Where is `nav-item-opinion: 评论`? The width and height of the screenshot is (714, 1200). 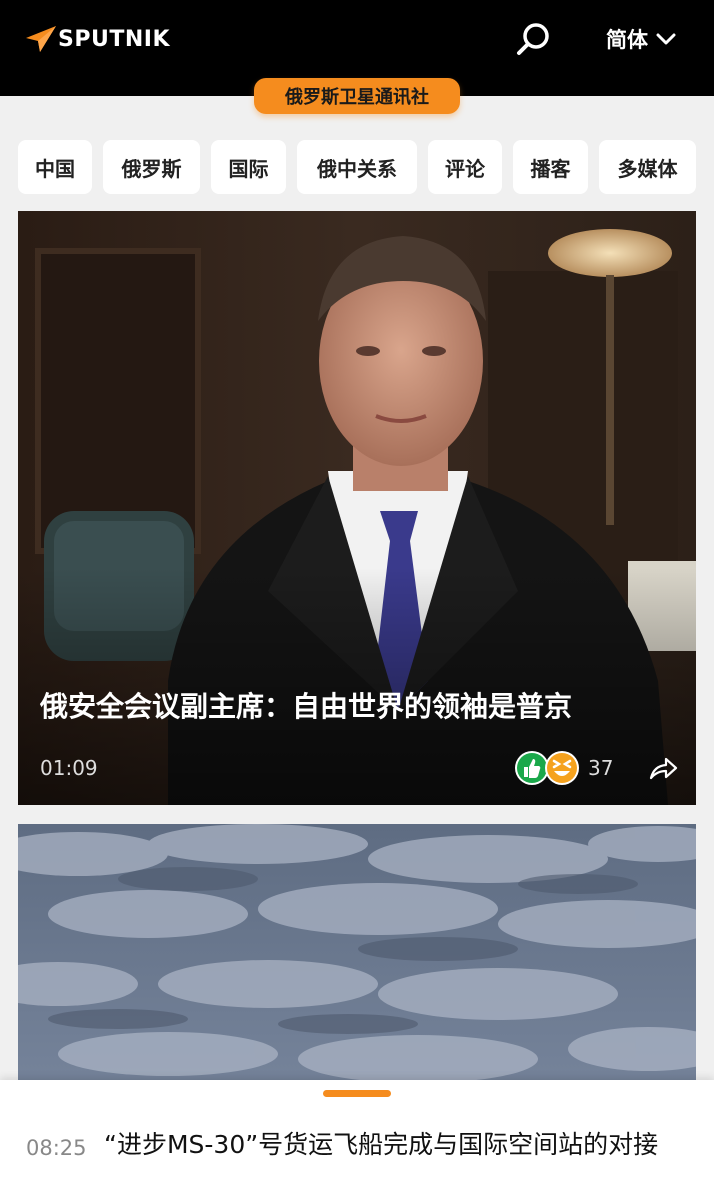
nav-item-opinion: 评论 is located at coordinates (465, 167).